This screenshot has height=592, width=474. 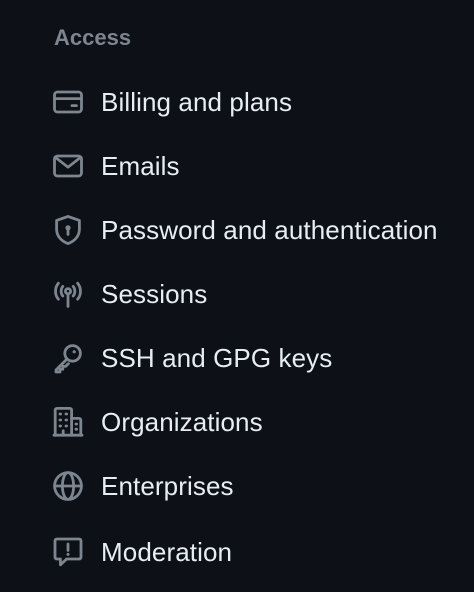 What do you see at coordinates (93, 37) in the screenshot?
I see `section-heading-access: Access` at bounding box center [93, 37].